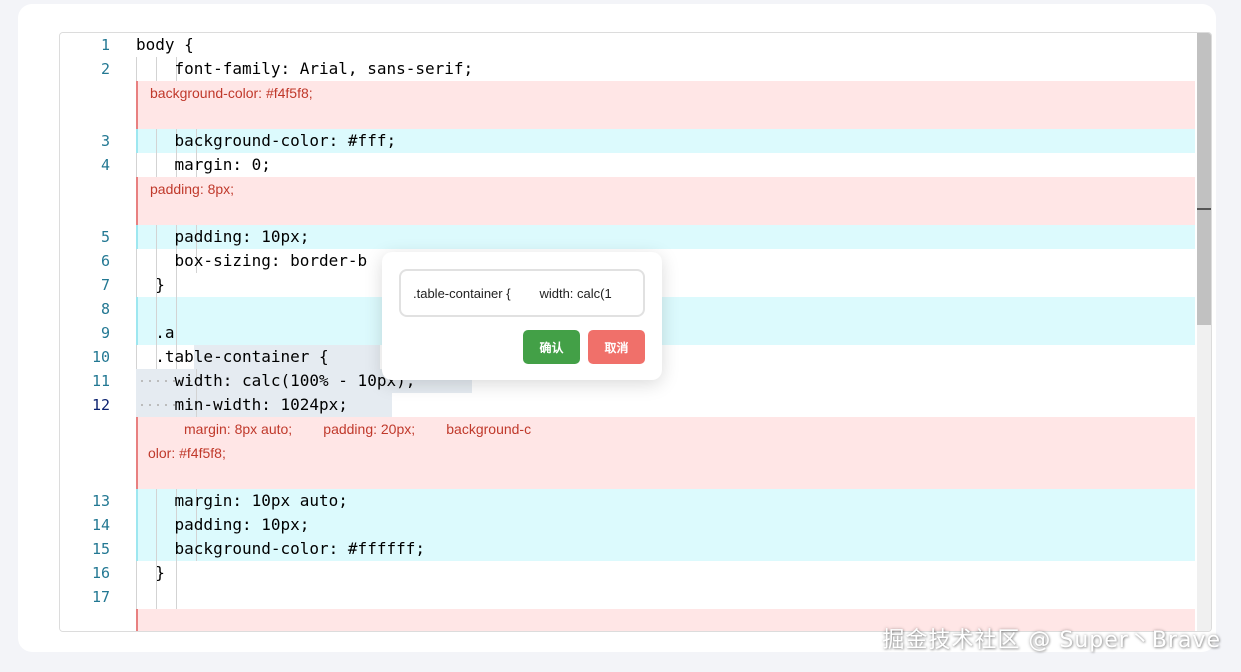  Describe the element at coordinates (100, 525) in the screenshot. I see `line-number: 14` at that location.